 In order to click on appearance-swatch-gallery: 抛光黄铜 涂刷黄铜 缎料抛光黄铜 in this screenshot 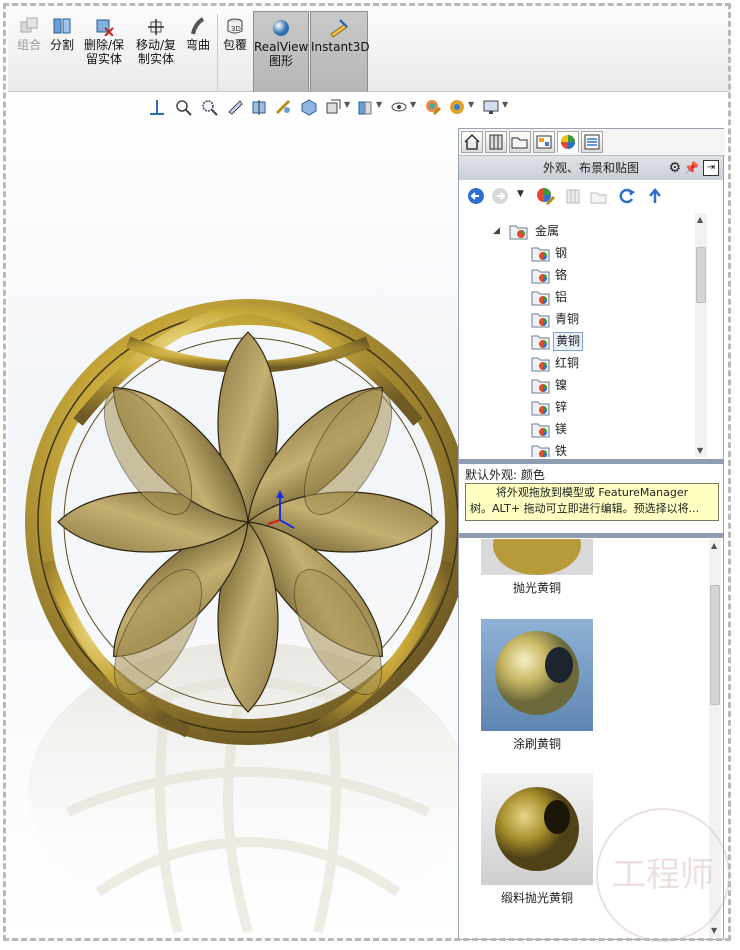, I will do `click(584, 739)`.